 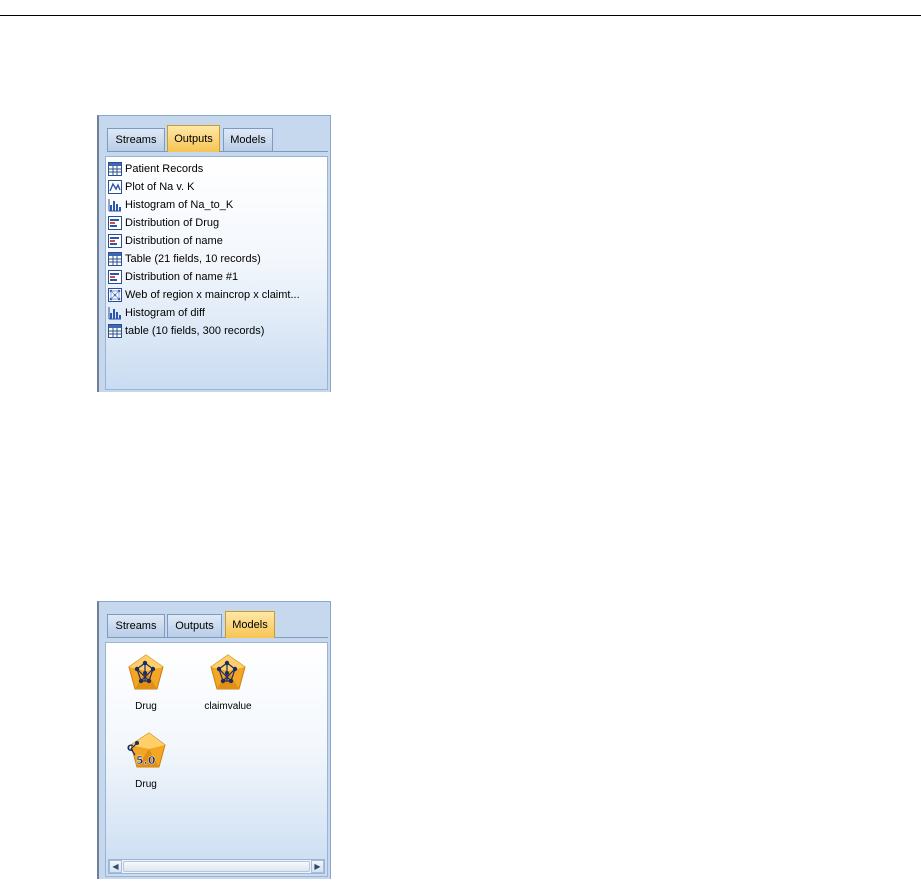 I want to click on list-item: Distribution of name, so click(x=217, y=241).